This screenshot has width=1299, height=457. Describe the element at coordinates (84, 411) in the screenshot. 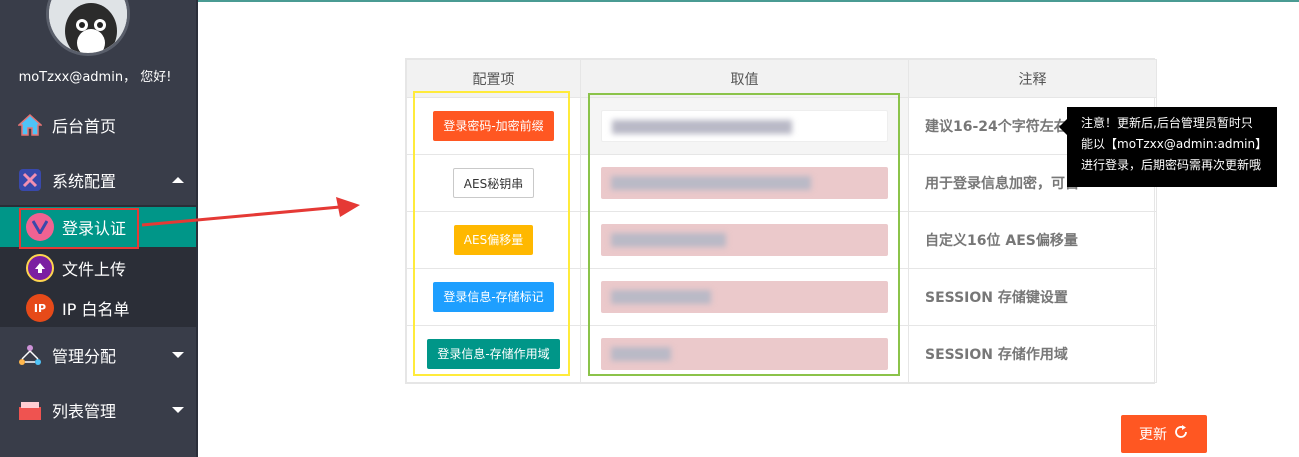

I see `sidebar-item-label: 列表管理` at that location.